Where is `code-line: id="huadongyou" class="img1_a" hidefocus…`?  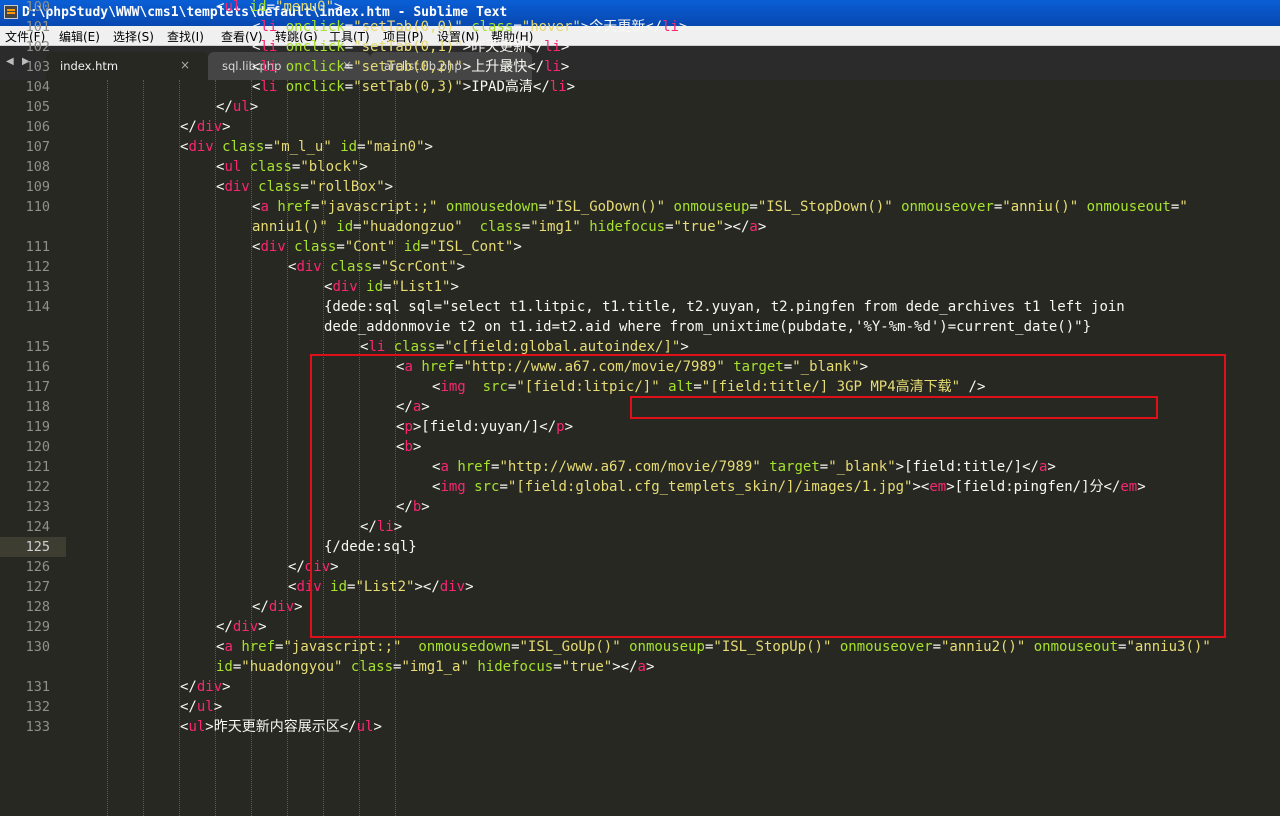
code-line: id="huadongyou" class="img1_a" hidefocus… is located at coordinates (640, 667).